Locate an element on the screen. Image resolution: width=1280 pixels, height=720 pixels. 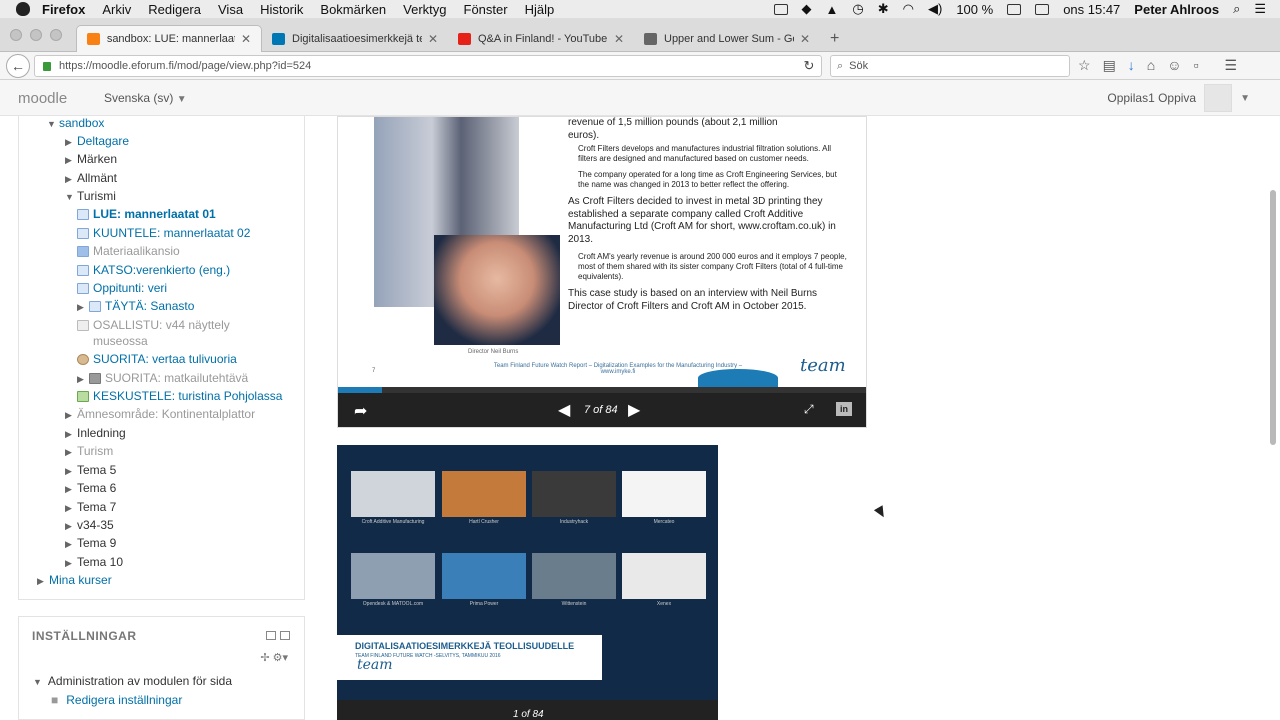
battery-percent: 100 % is located at coordinates (974, 9).